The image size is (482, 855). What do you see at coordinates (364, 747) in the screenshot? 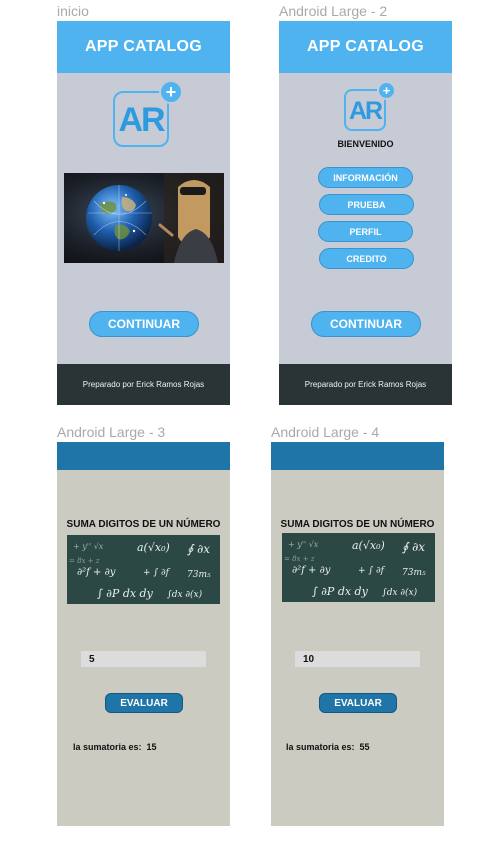
I see `result-value: 55` at bounding box center [364, 747].